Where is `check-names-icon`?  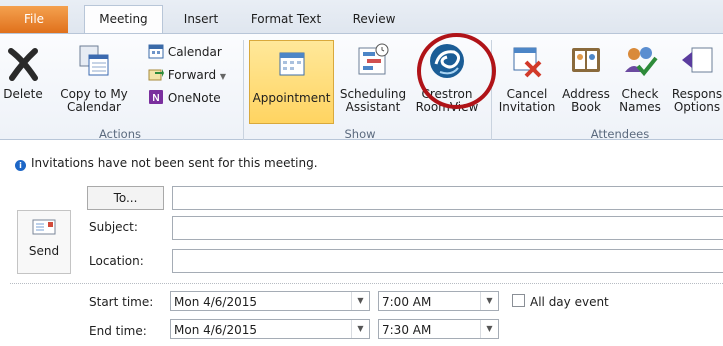
check-names-icon is located at coordinates (641, 62).